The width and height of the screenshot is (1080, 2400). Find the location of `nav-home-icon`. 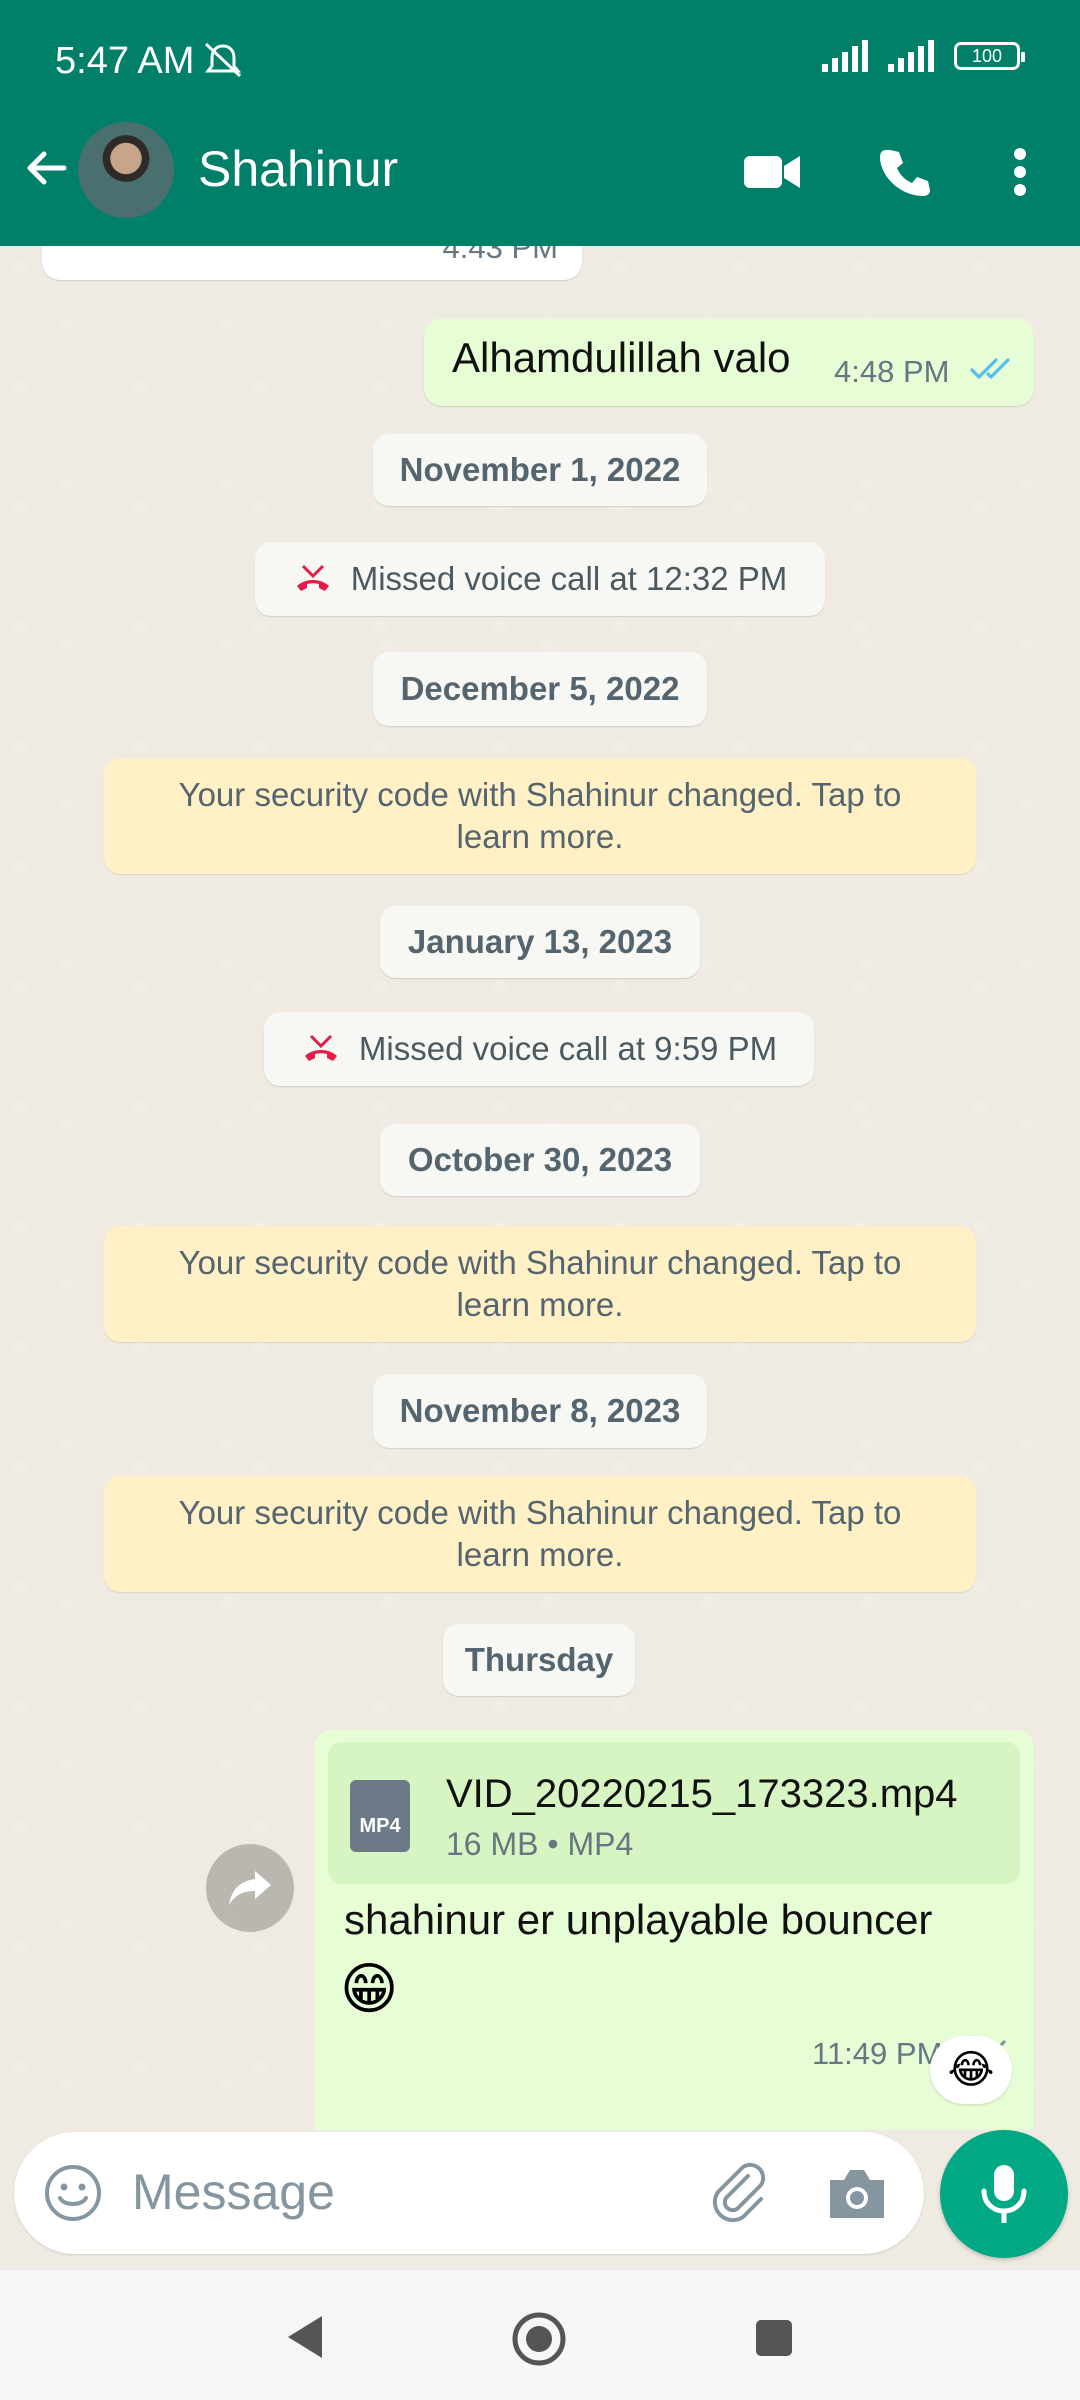

nav-home-icon is located at coordinates (539, 2339).